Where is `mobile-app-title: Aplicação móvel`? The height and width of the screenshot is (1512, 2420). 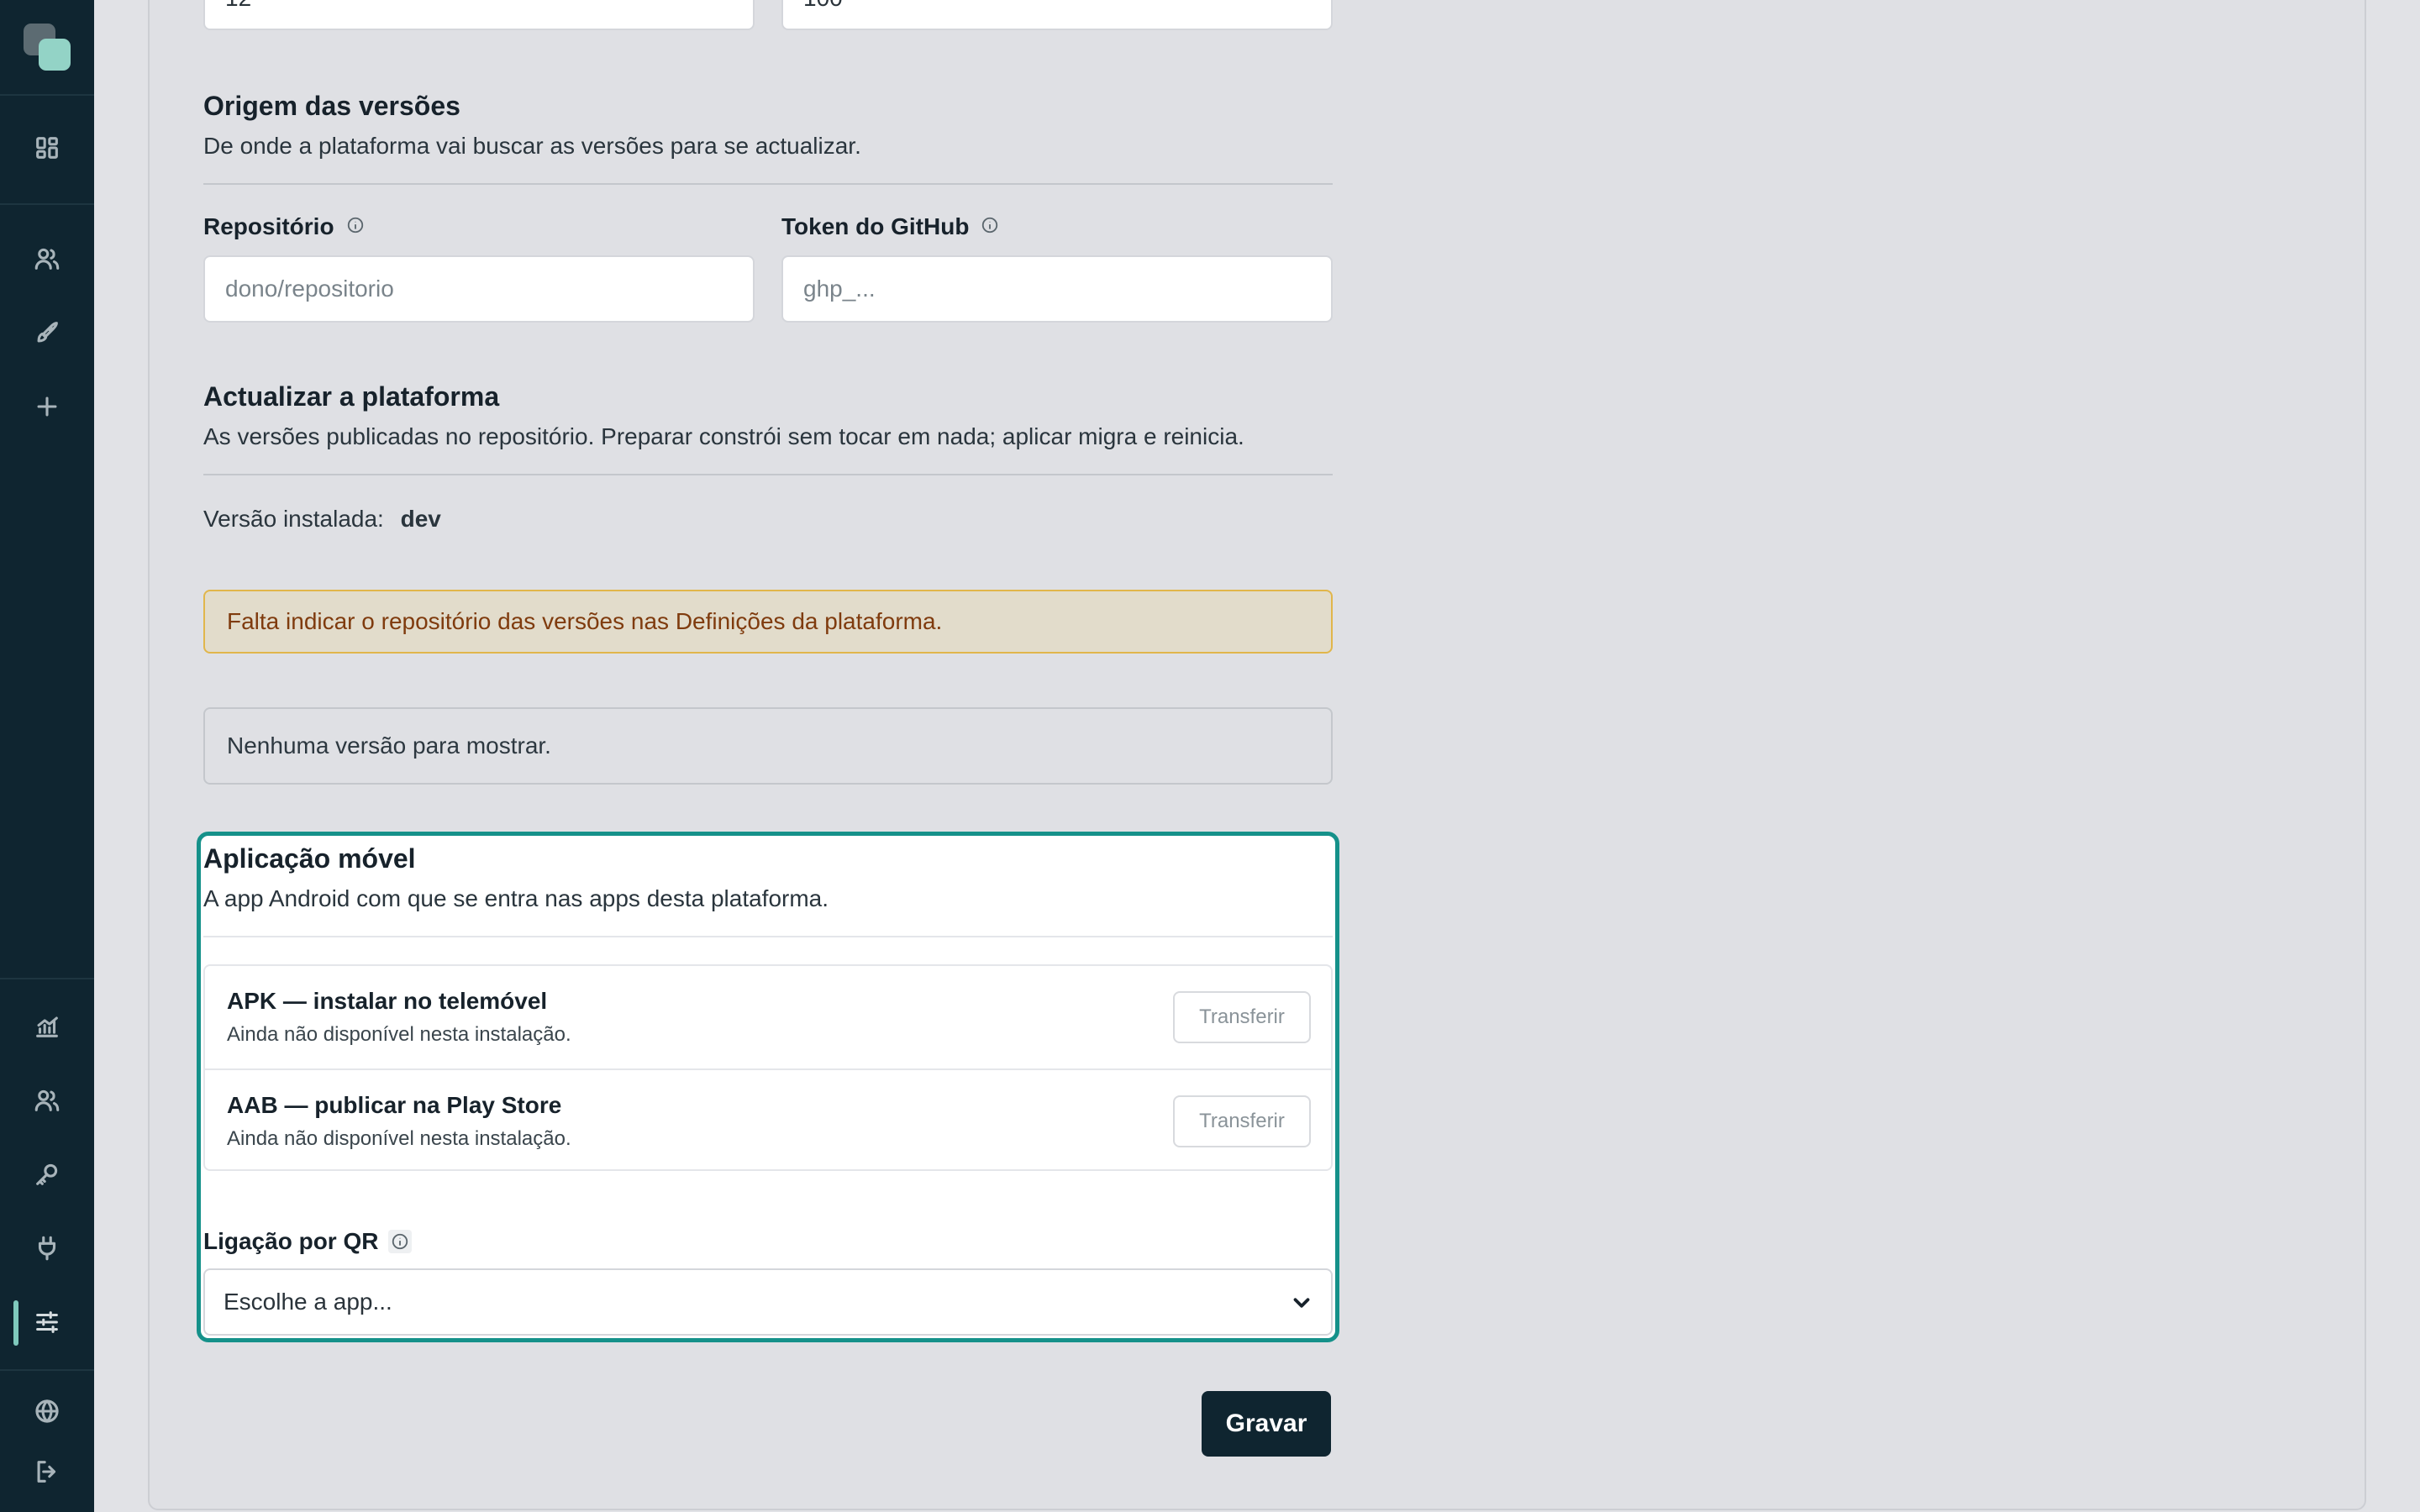
mobile-app-title: Aplicação móvel is located at coordinates (309, 858).